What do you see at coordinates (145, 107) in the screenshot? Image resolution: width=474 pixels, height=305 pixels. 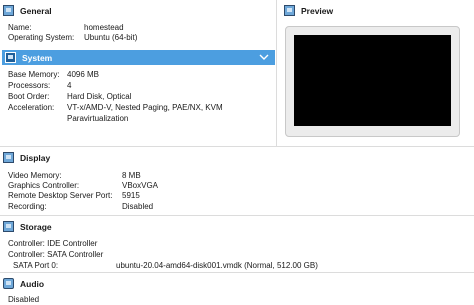 I see `row-value: VT-x/AMD-V, Nested Paging, PAE/NX, KVM` at bounding box center [145, 107].